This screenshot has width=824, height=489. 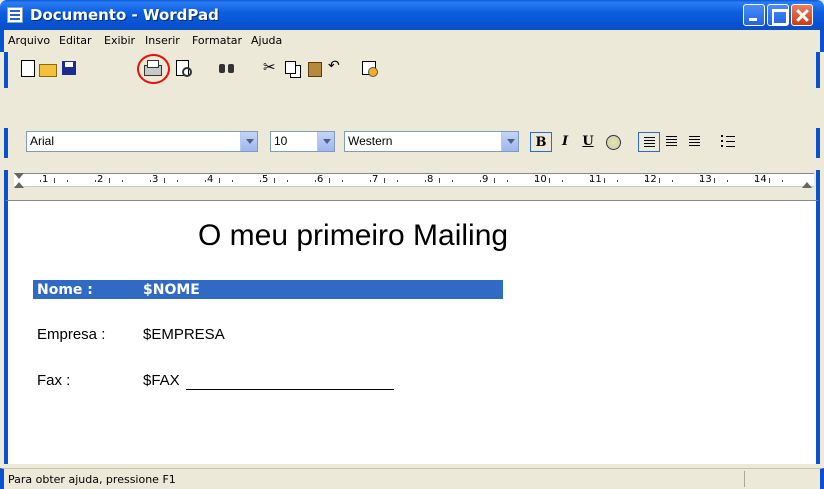 I want to click on close-button, so click(x=802, y=15).